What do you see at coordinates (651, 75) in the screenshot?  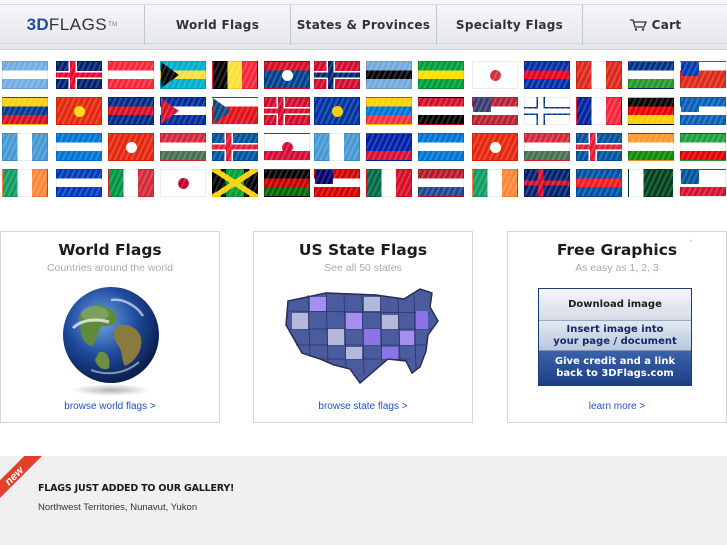 I see `flag-central-african-rep` at bounding box center [651, 75].